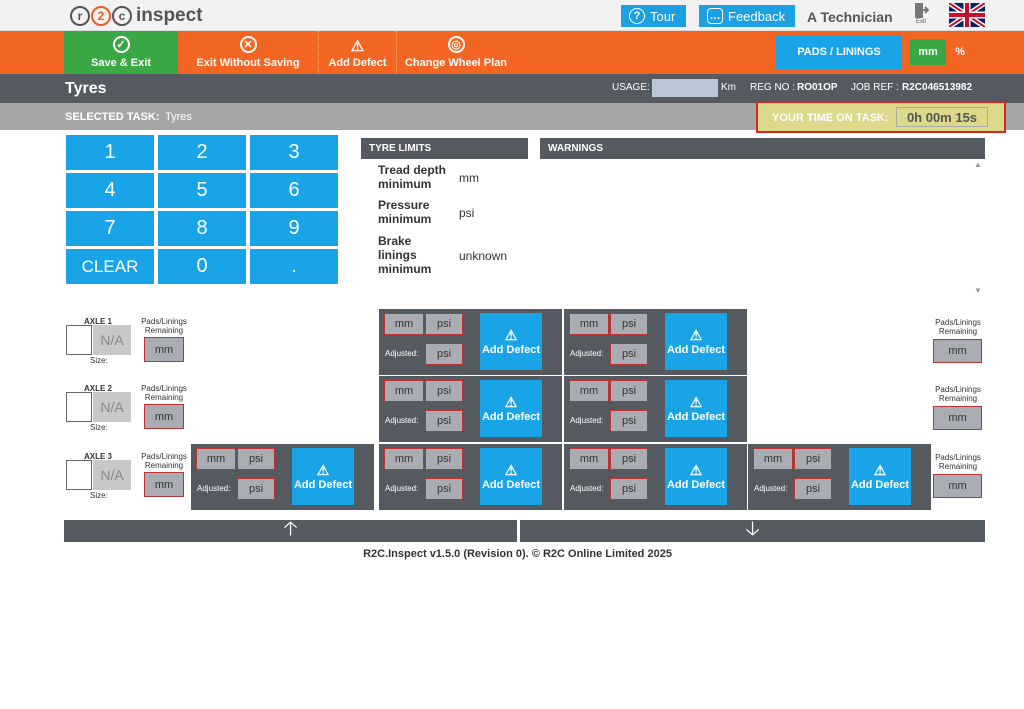 This screenshot has height=709, width=1024. I want to click on logo-letter-c: c, so click(122, 16).